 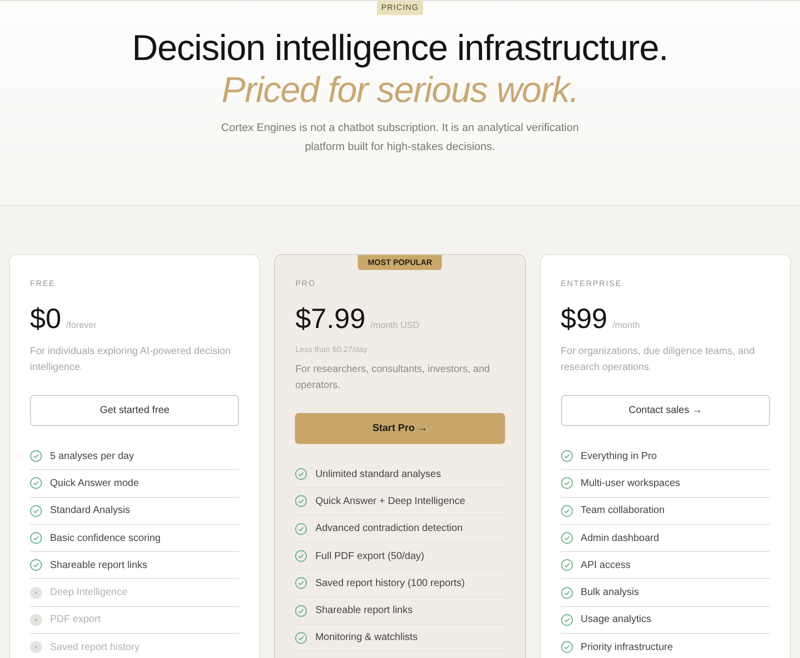 I want to click on cta-button: Contact sales →, so click(x=665, y=410).